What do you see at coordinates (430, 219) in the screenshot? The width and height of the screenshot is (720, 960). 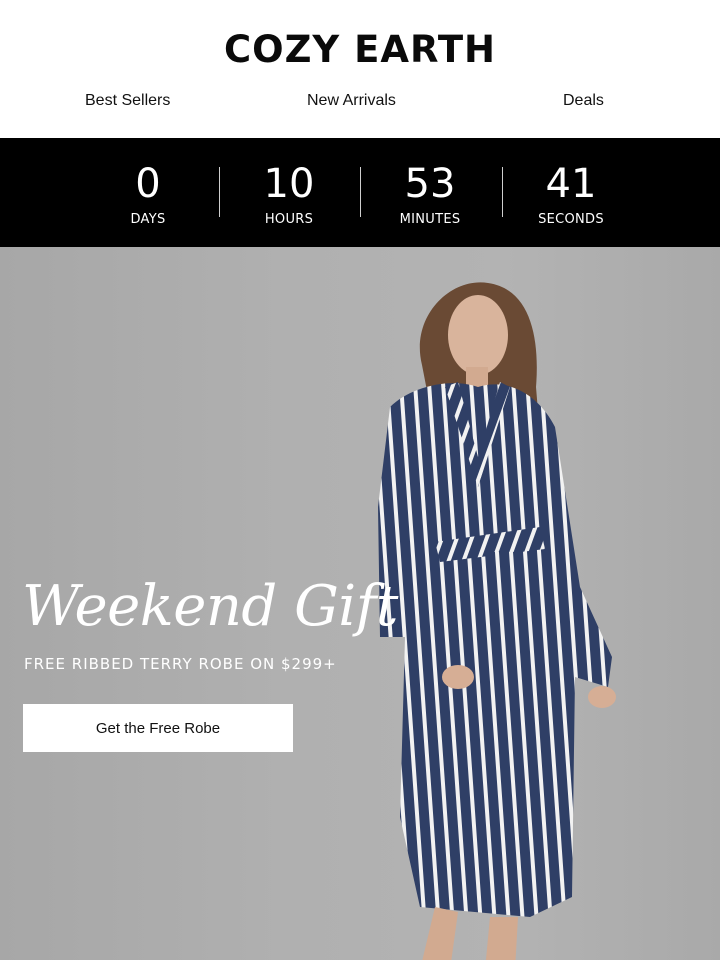 I see `countdown-minutes-label: MINUTES` at bounding box center [430, 219].